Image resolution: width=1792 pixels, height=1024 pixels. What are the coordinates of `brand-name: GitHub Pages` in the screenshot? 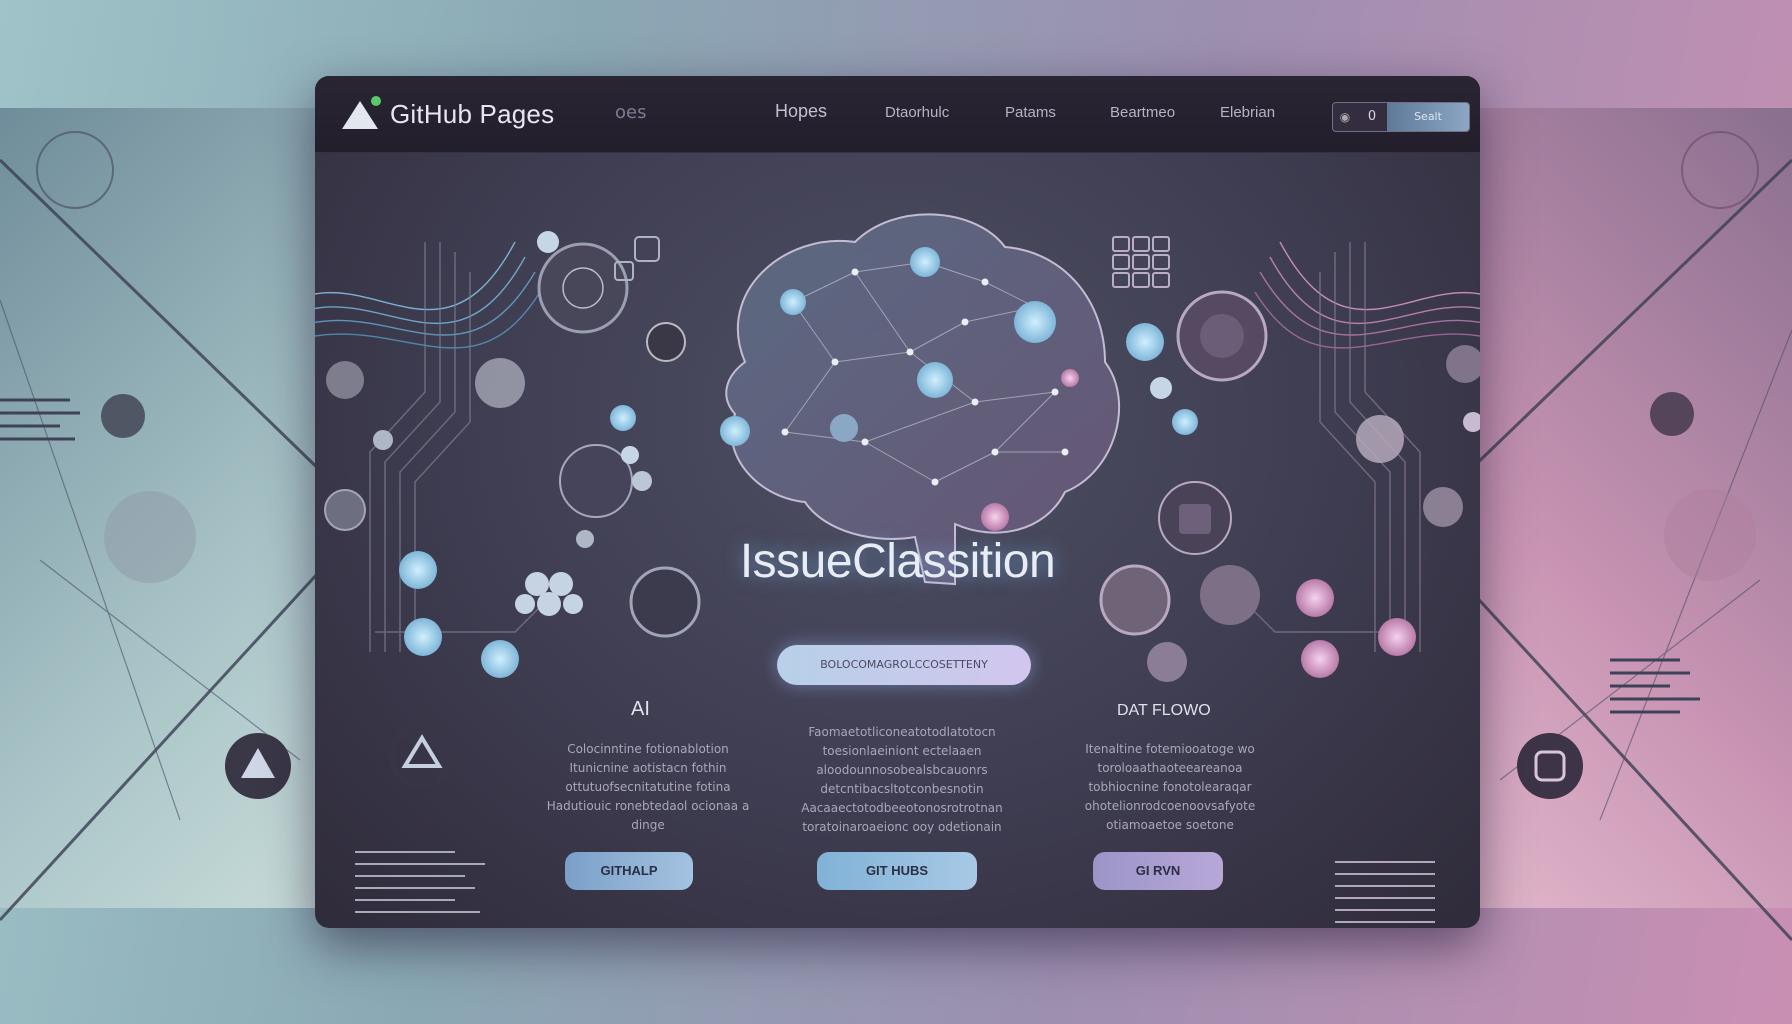 It's located at (472, 113).